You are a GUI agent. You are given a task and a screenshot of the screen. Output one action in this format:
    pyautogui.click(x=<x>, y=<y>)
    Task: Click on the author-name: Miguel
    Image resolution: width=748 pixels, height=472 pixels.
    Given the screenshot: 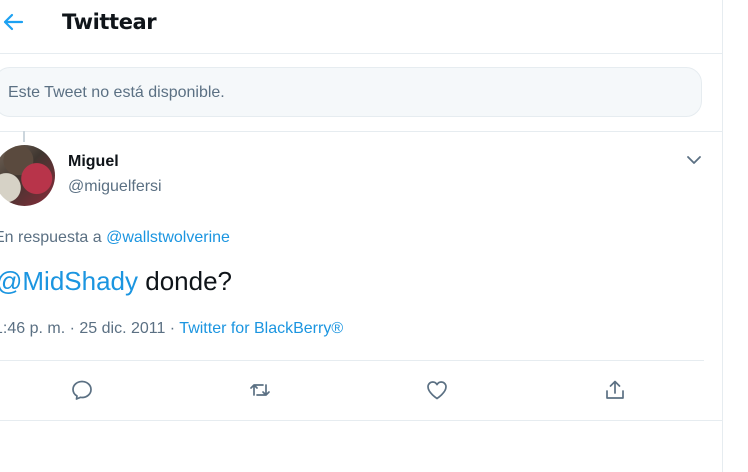 What is the action you would take?
    pyautogui.click(x=93, y=162)
    